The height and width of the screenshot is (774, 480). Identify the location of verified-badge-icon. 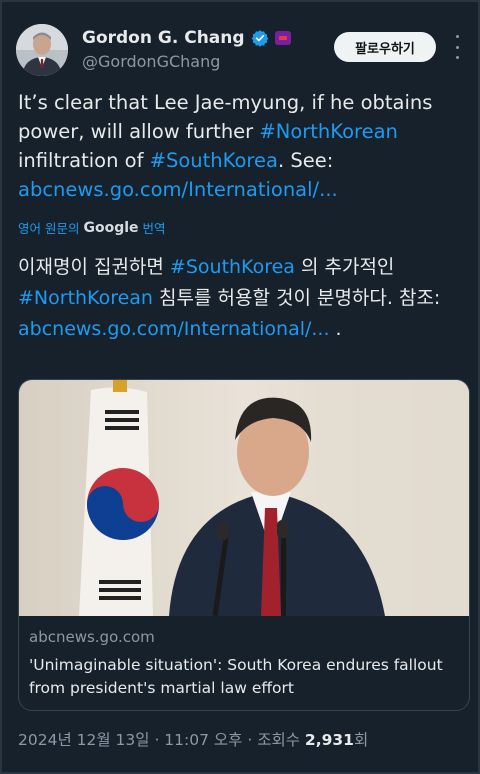
(259, 38).